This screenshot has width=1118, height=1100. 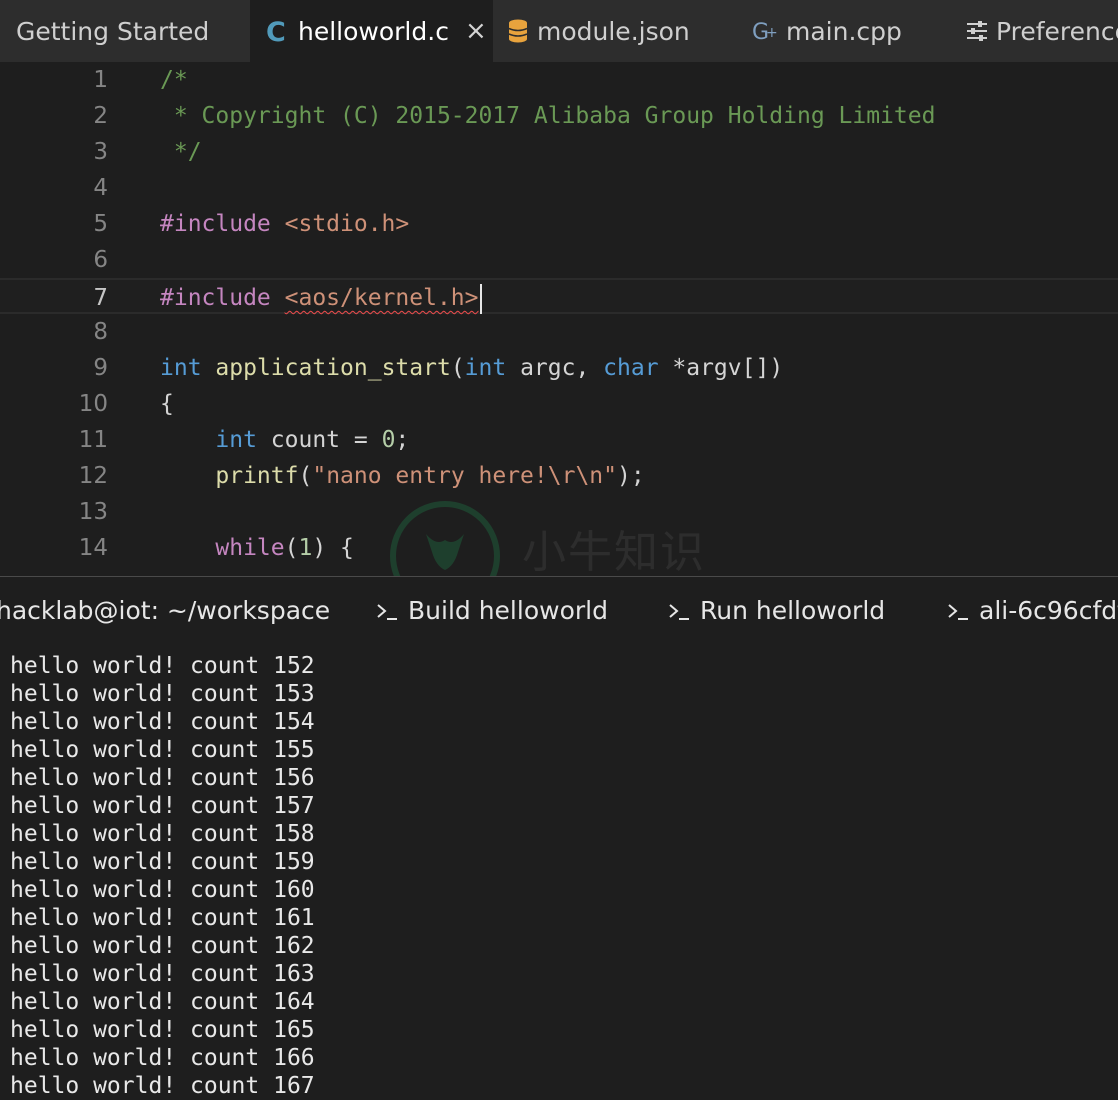 I want to click on code-line: 10 {, so click(x=559, y=404).